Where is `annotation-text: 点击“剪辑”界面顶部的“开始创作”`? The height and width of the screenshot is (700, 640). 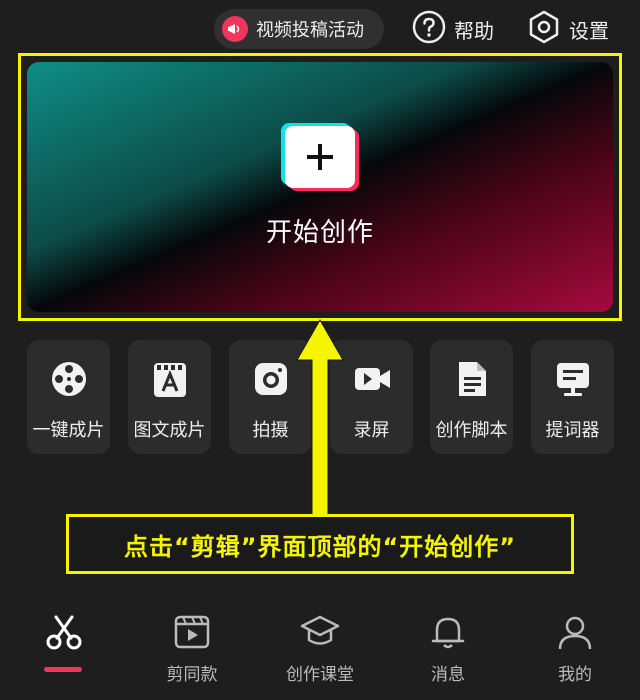
annotation-text: 点击“剪辑”界面顶部的“开始创作” is located at coordinates (320, 546).